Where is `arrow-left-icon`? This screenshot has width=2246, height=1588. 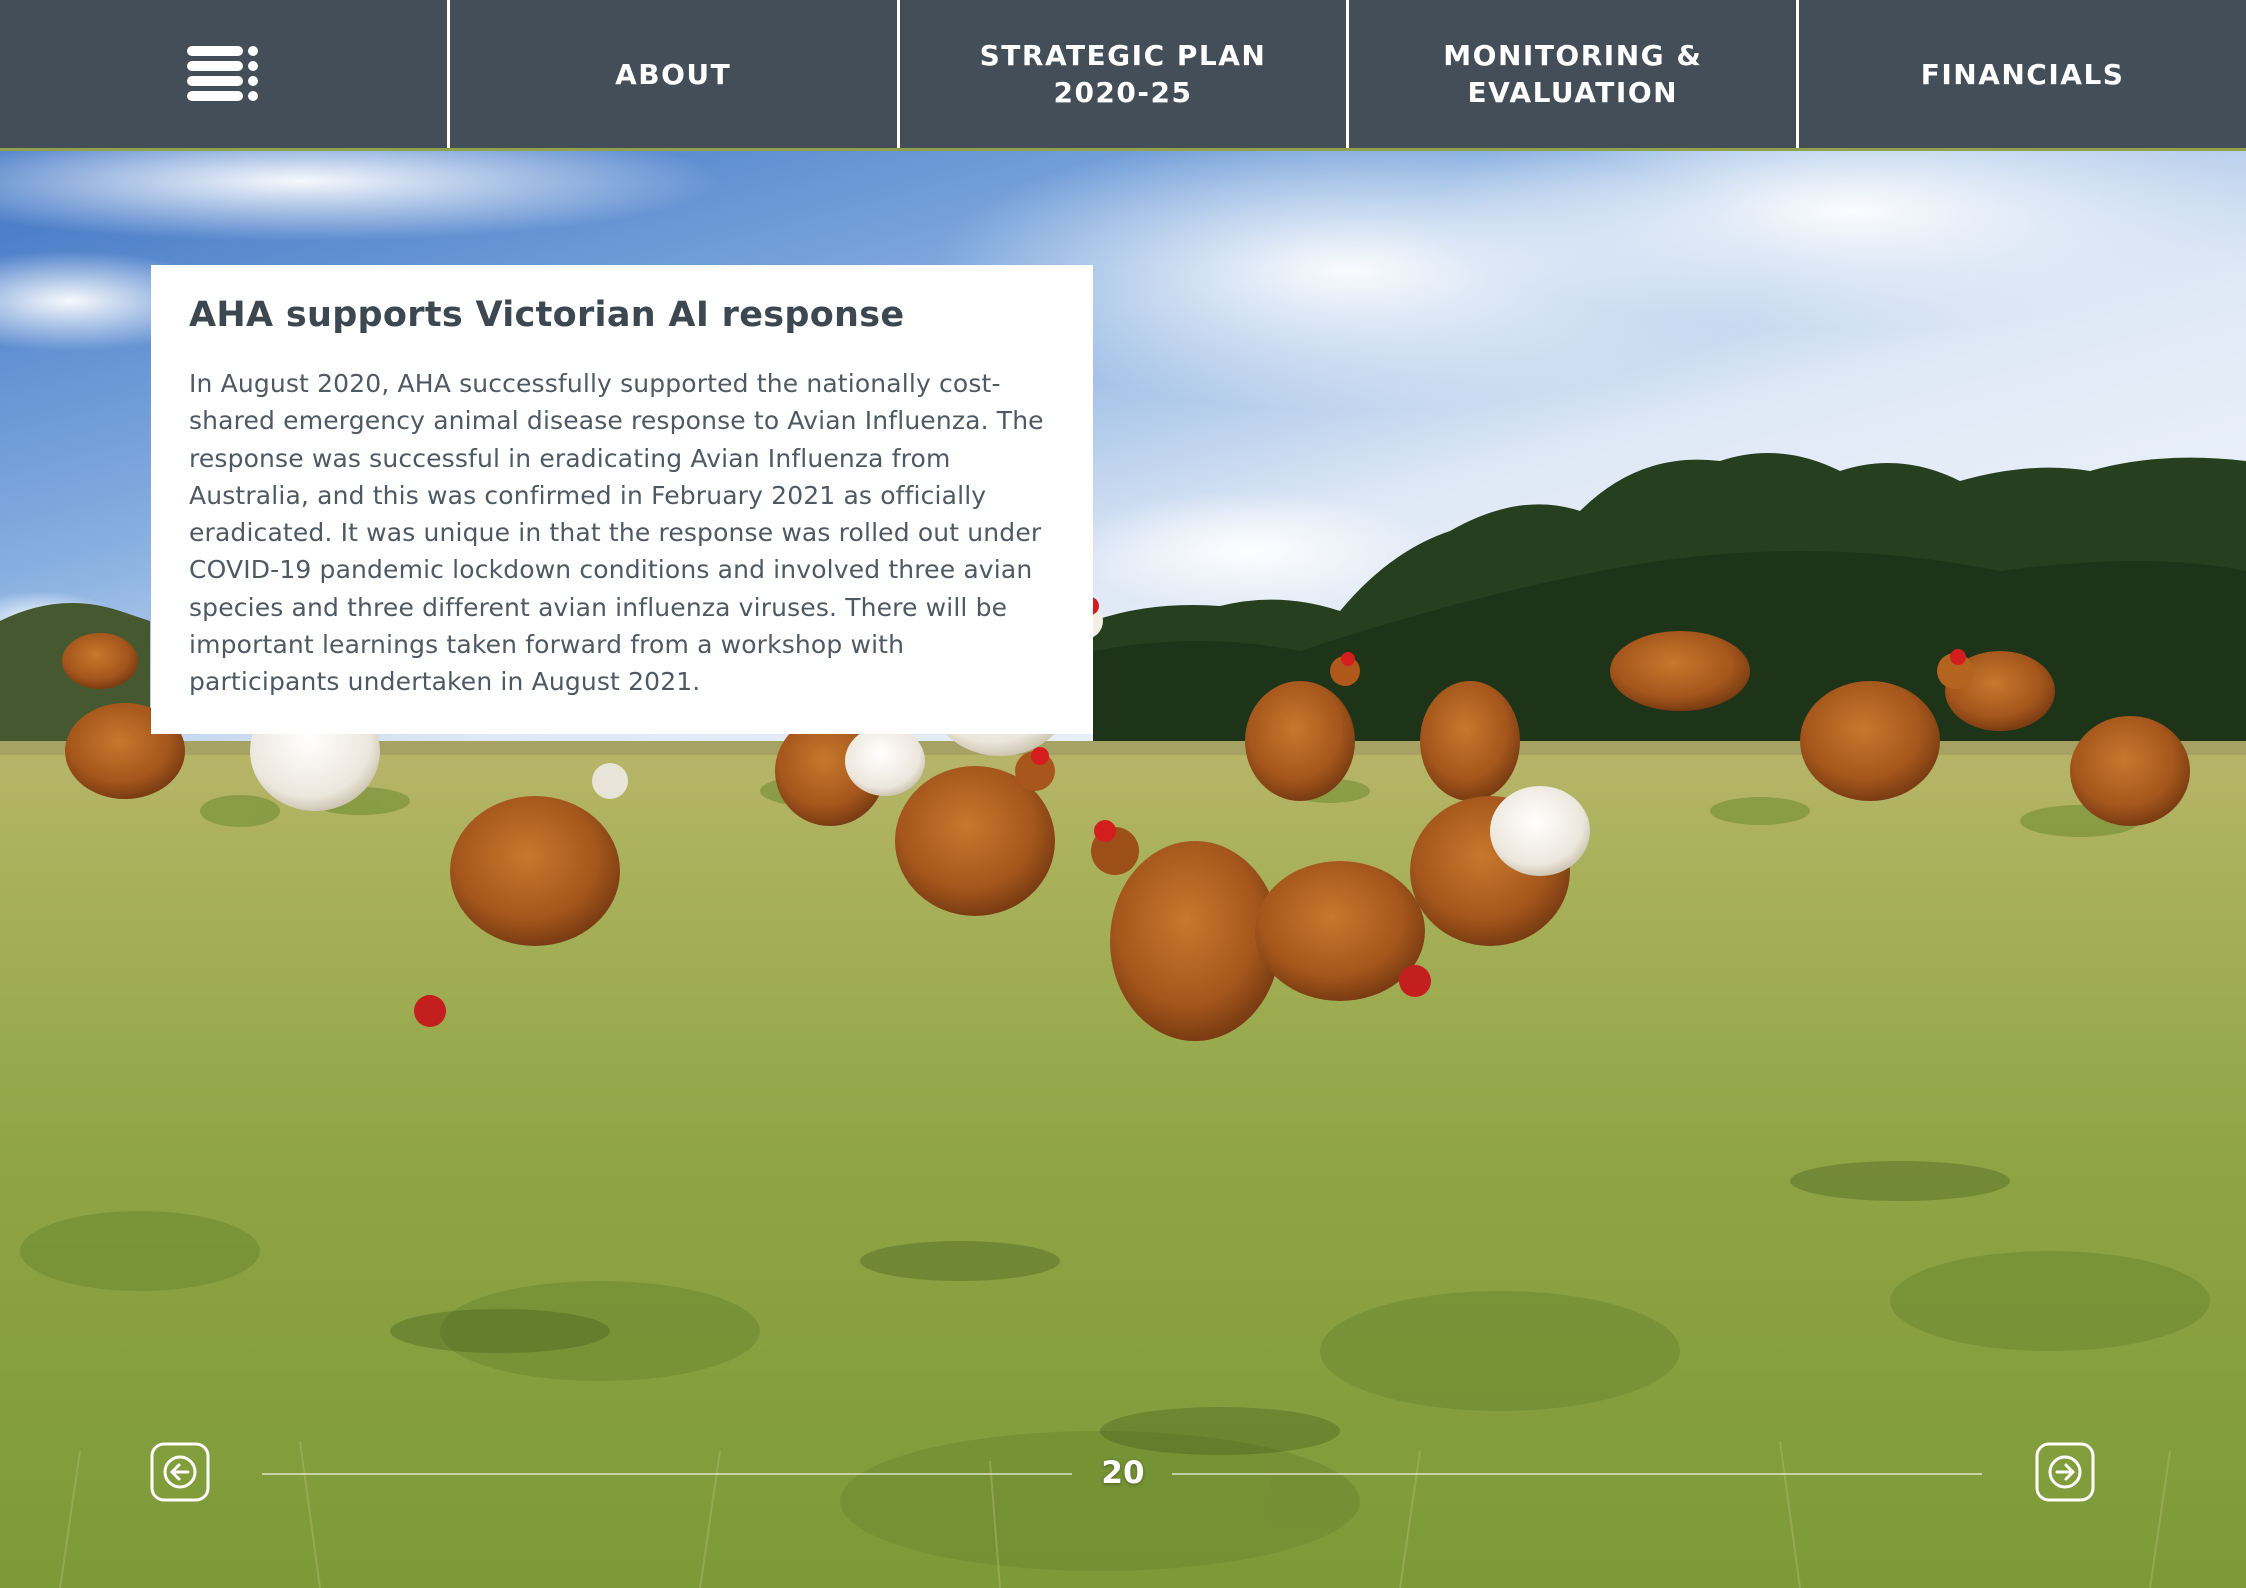 arrow-left-icon is located at coordinates (180, 1472).